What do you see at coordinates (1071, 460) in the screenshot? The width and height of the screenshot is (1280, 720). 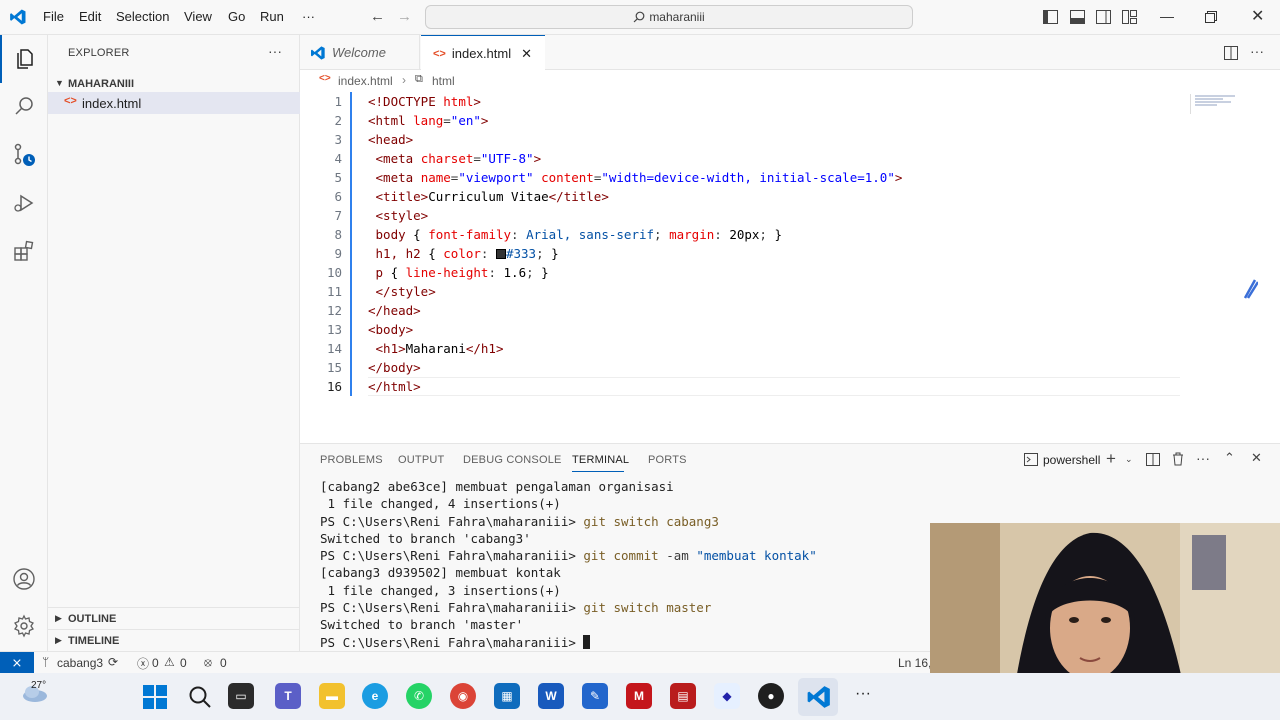 I see `shell-label: powershell` at bounding box center [1071, 460].